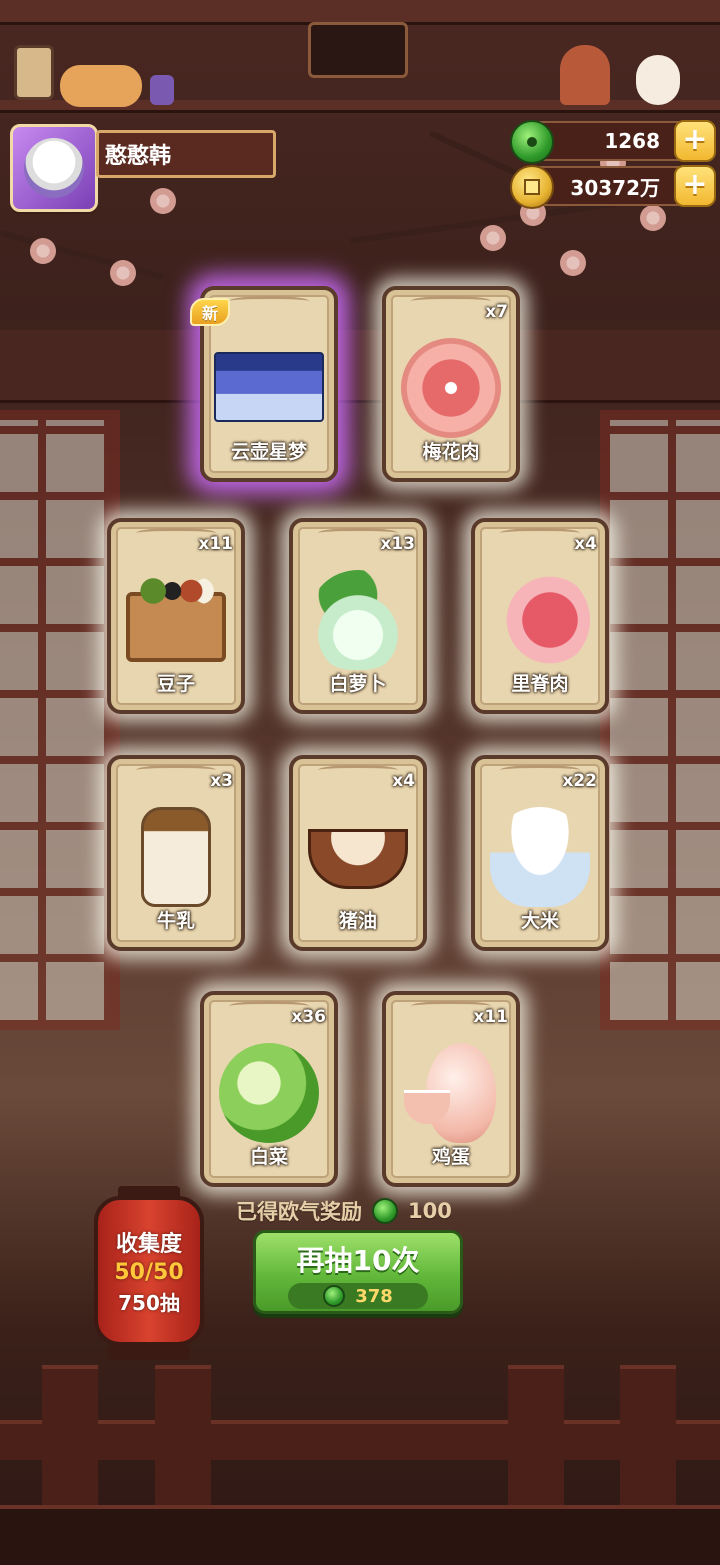  I want to click on coin-icon, so click(532, 187).